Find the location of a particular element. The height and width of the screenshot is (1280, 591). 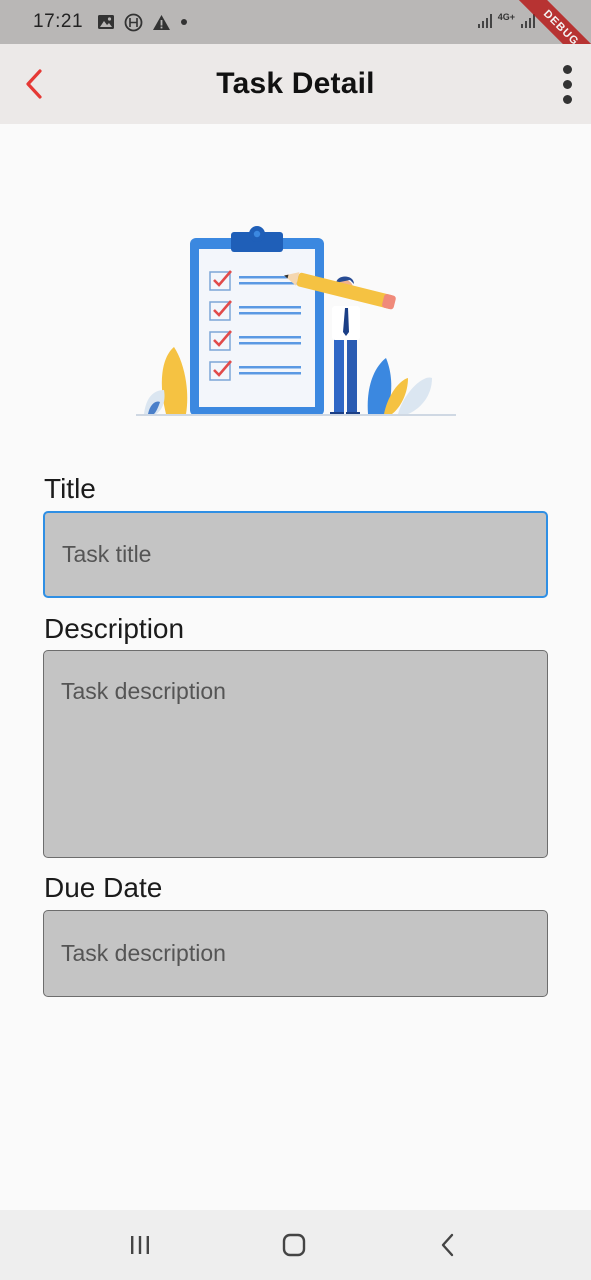

status-icons is located at coordinates (142, 22).